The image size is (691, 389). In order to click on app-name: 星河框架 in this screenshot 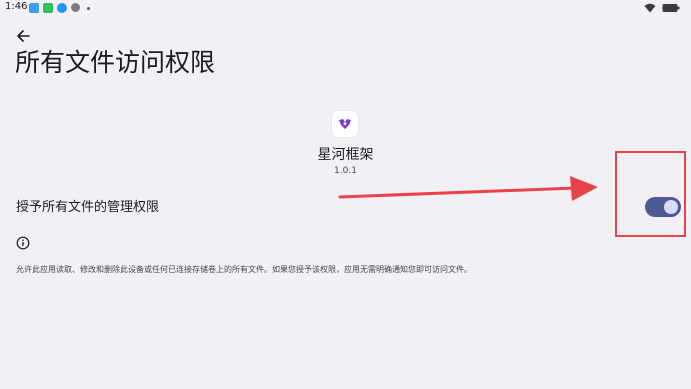, I will do `click(345, 155)`.